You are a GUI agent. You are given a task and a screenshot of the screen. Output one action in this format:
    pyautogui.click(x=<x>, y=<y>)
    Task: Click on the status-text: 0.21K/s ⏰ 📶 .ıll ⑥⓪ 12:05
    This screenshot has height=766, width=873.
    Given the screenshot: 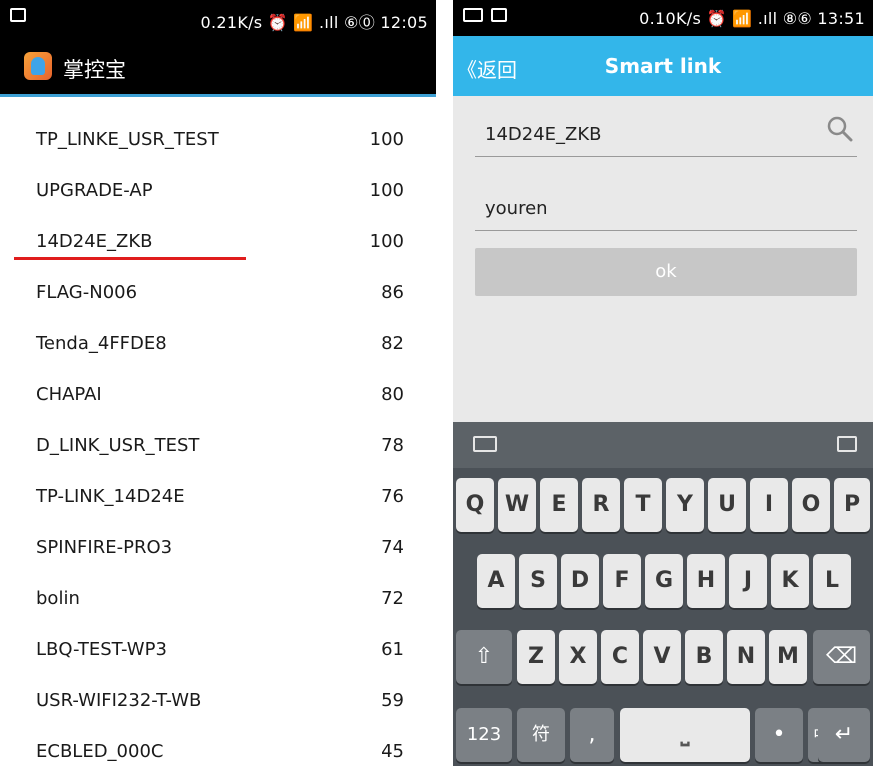 What is the action you would take?
    pyautogui.click(x=314, y=22)
    